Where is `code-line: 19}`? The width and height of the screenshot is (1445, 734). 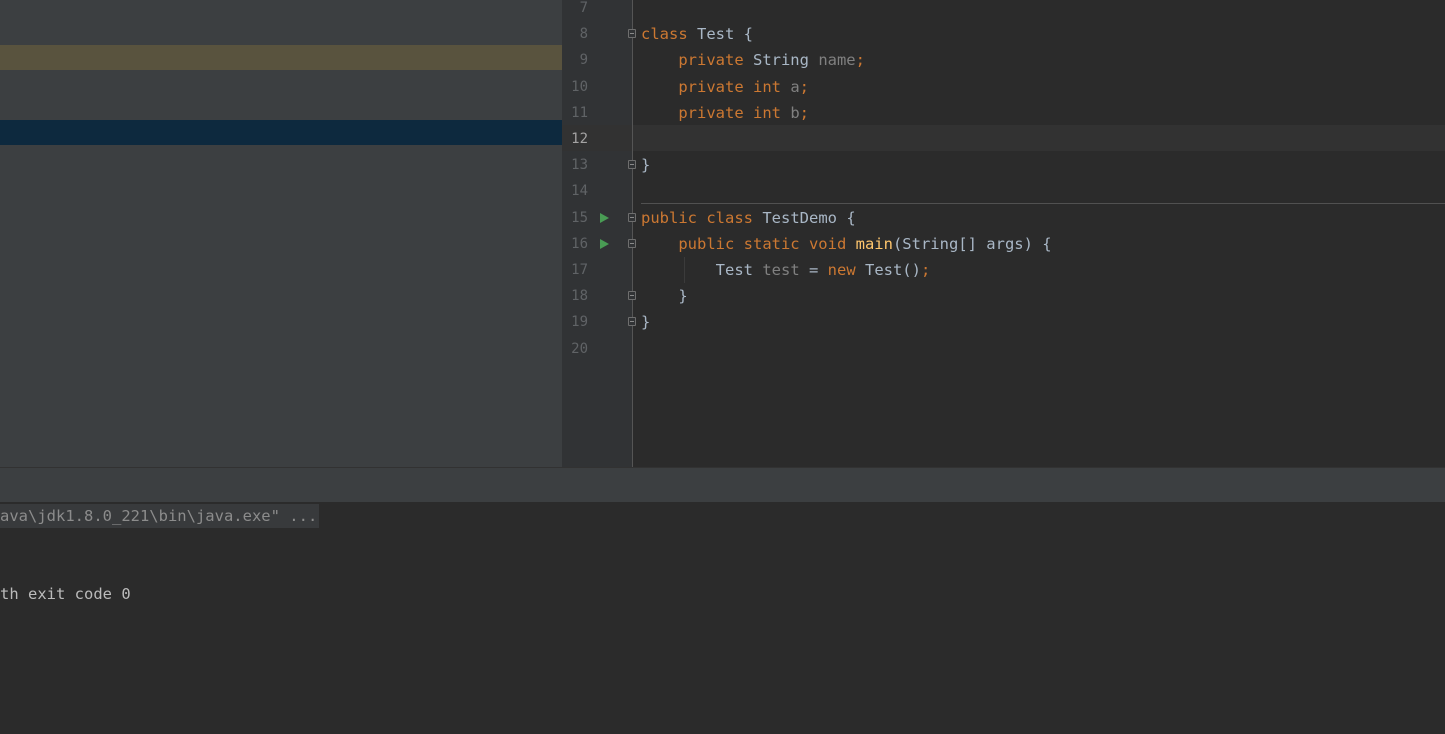
code-line: 19} is located at coordinates (1003, 322).